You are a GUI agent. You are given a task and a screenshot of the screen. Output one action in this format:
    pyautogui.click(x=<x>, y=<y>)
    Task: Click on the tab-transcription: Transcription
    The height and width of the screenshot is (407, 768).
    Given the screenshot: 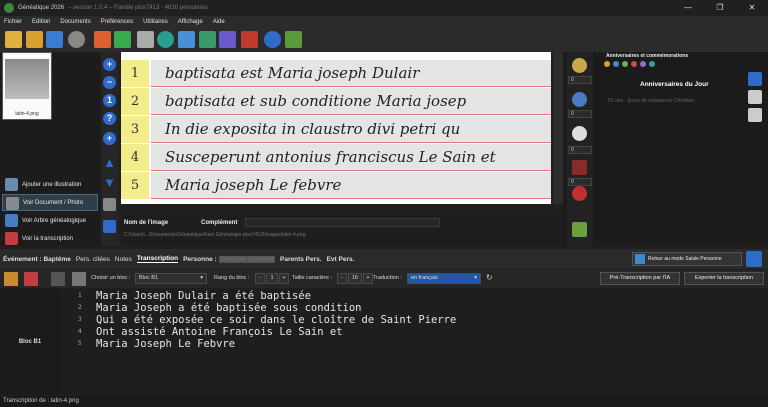 What is the action you would take?
    pyautogui.click(x=157, y=259)
    